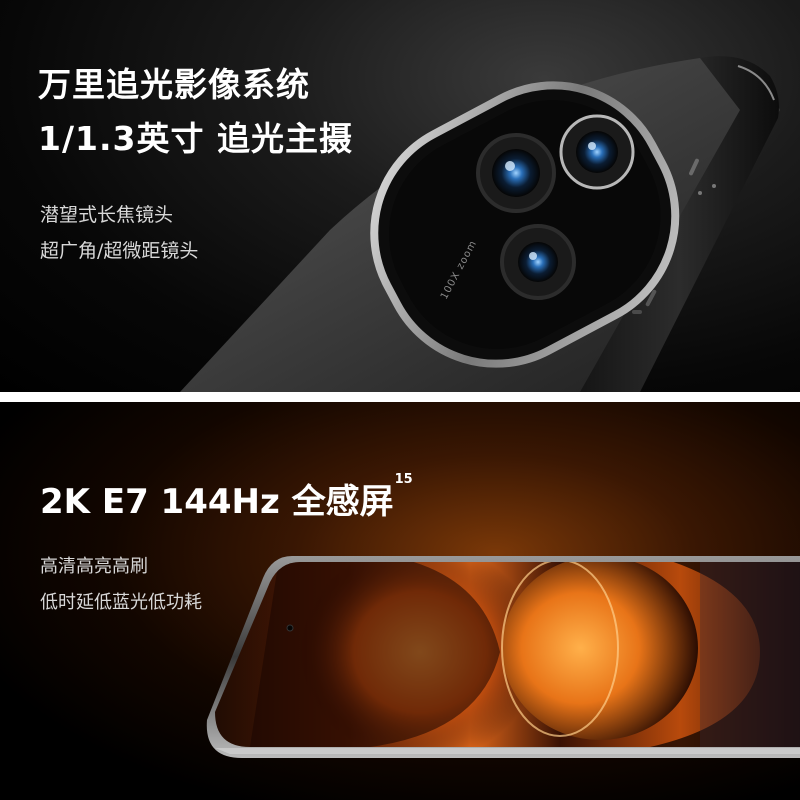  Describe the element at coordinates (597, 152) in the screenshot. I see `ultrawide-camera-lens` at that location.